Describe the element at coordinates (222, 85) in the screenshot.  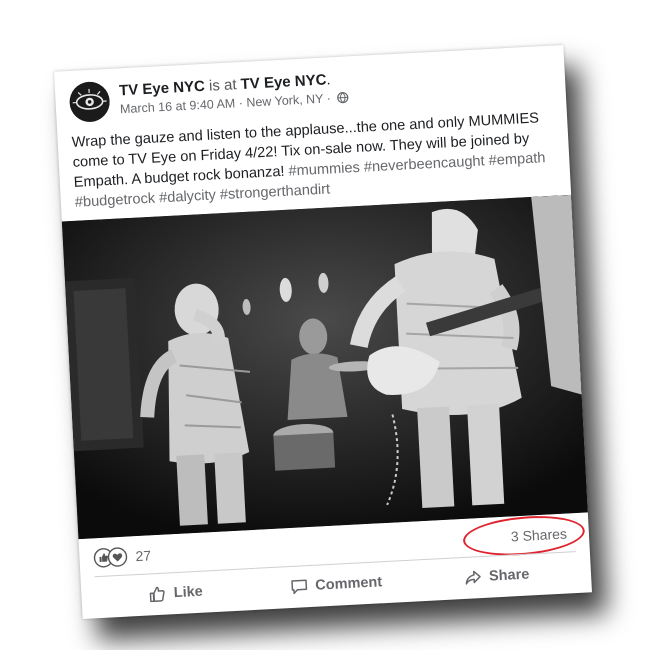
I see `is-at-text: is at` at that location.